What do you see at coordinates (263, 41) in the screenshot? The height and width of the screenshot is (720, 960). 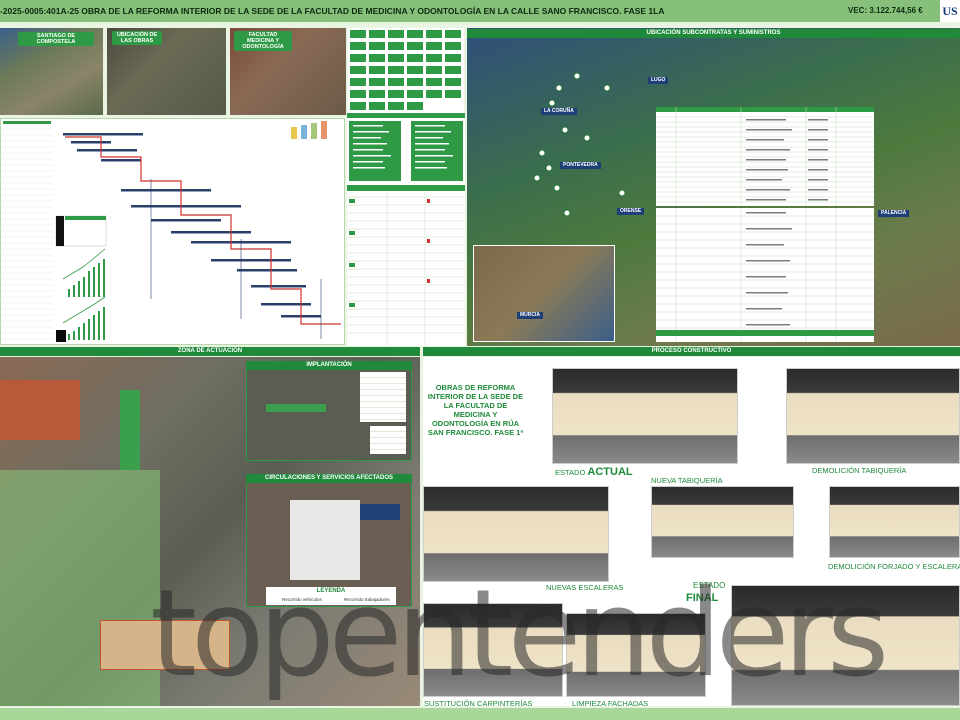 I see `photo-label-facultad: FACULTAD MEDICINA Y ODONTOLOGÍA` at bounding box center [263, 41].